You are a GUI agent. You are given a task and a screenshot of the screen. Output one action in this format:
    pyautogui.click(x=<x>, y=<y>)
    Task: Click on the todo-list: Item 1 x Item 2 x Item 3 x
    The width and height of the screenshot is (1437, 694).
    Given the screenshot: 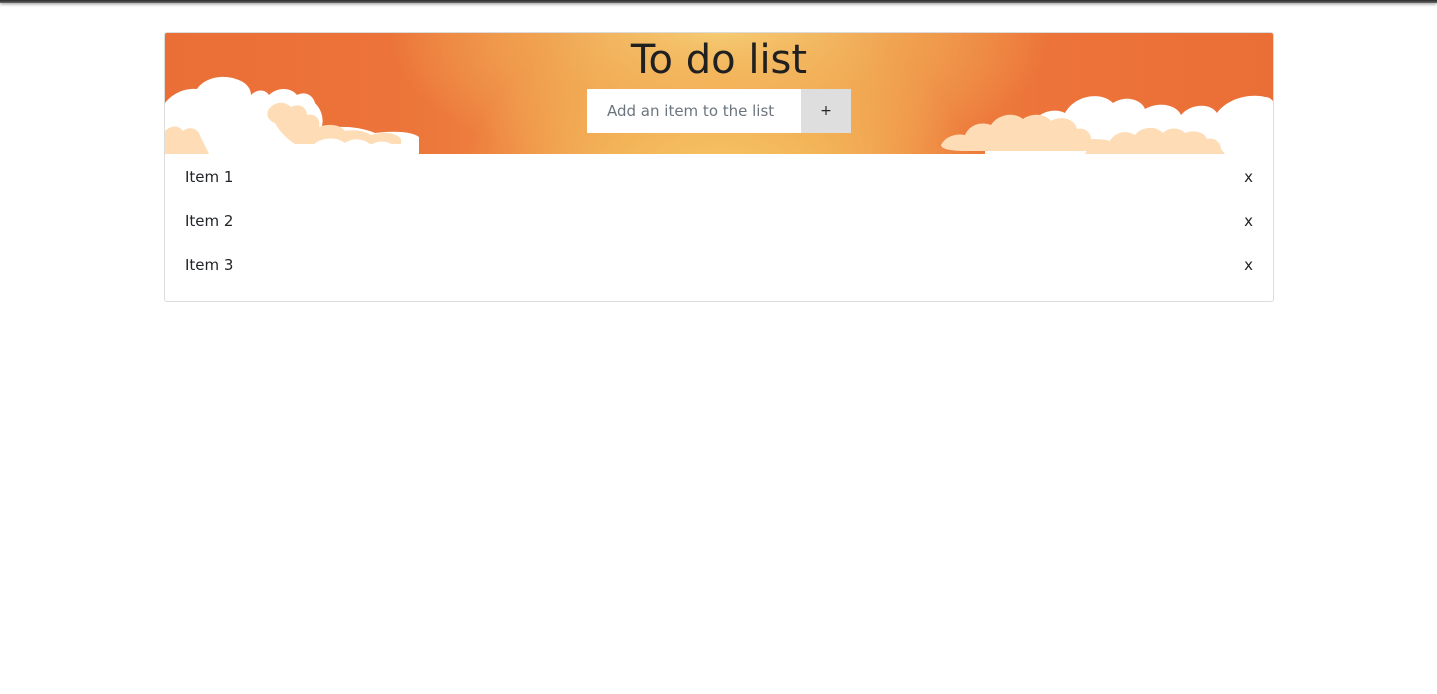 What is the action you would take?
    pyautogui.click(x=719, y=220)
    